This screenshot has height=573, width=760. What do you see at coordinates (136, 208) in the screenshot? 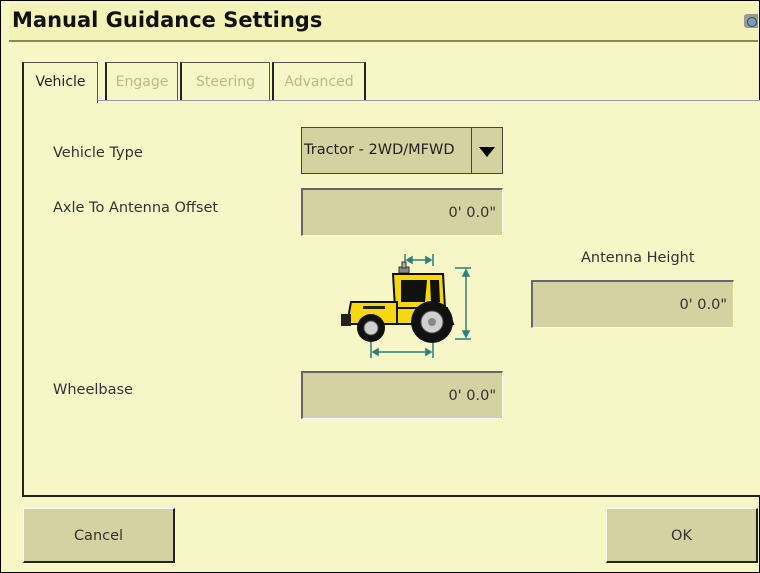
I see `axle-offset-label: Axle To Antenna Offset` at bounding box center [136, 208].